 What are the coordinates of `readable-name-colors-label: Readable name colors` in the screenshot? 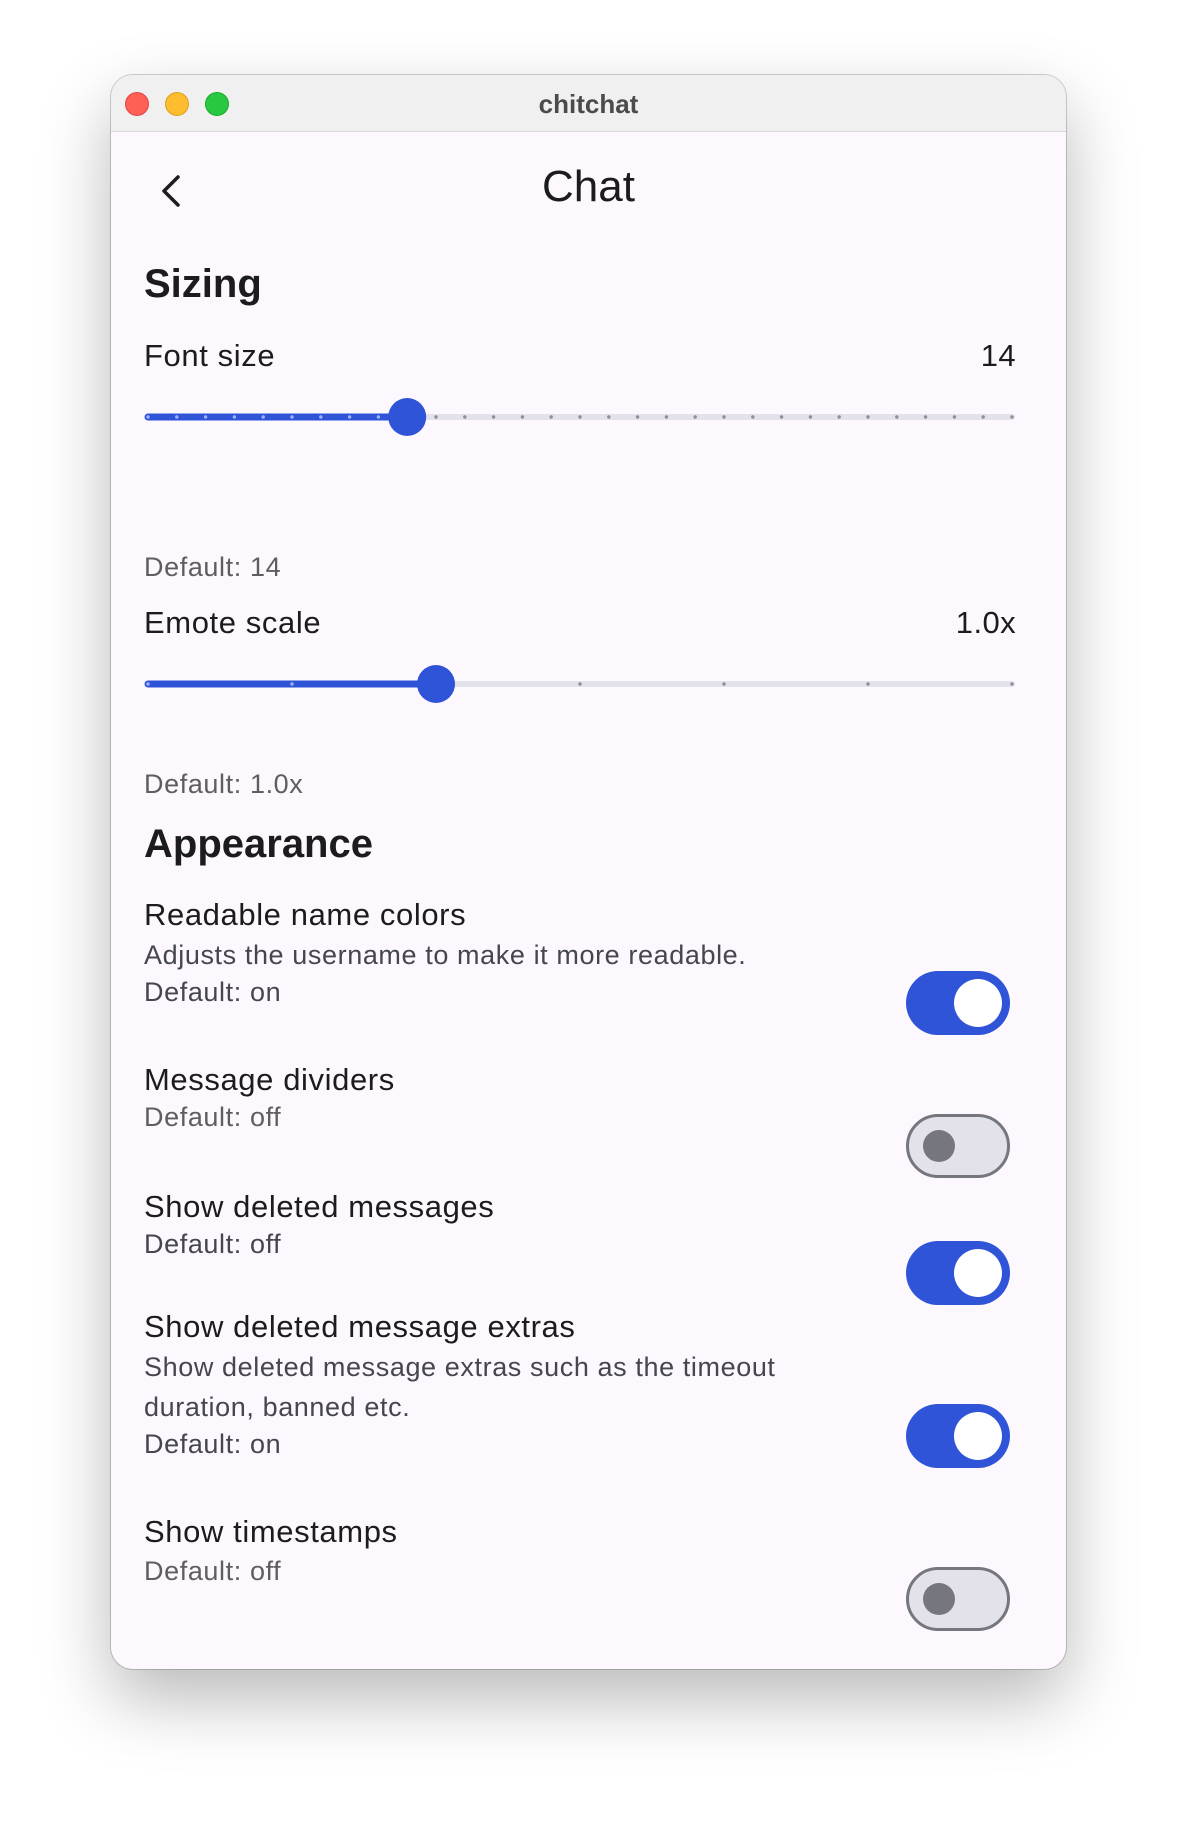 It's located at (305, 914).